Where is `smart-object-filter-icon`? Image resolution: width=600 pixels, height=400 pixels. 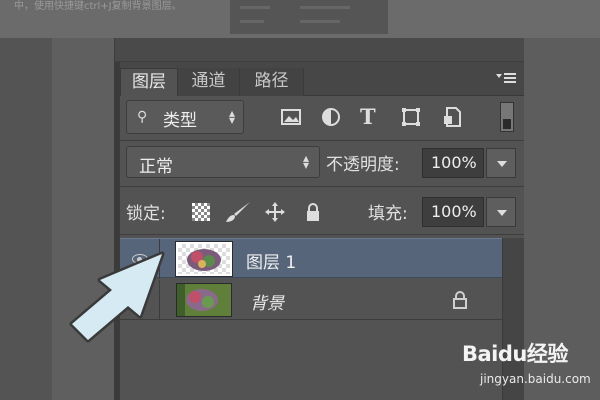
smart-object-filter-icon is located at coordinates (453, 117).